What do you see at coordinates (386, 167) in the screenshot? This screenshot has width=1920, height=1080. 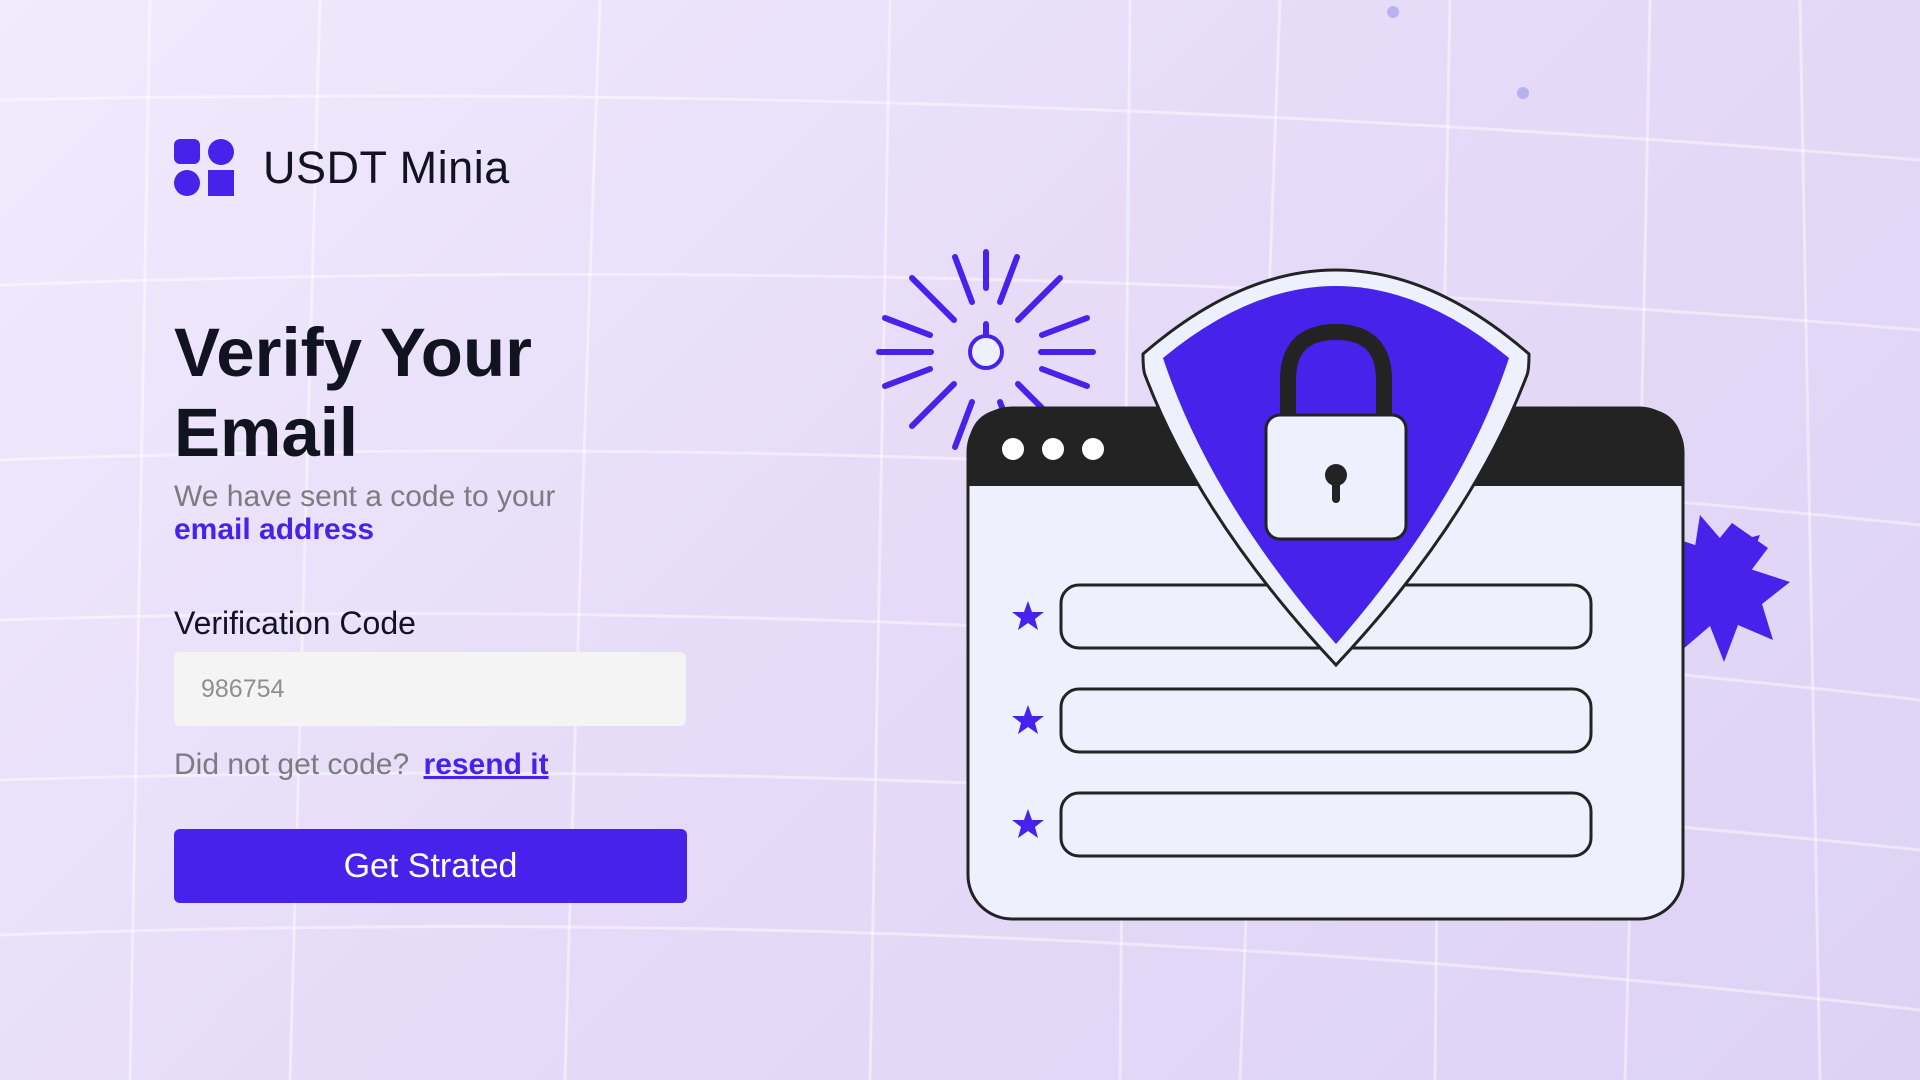 I see `brand-name: USDT Minia` at bounding box center [386, 167].